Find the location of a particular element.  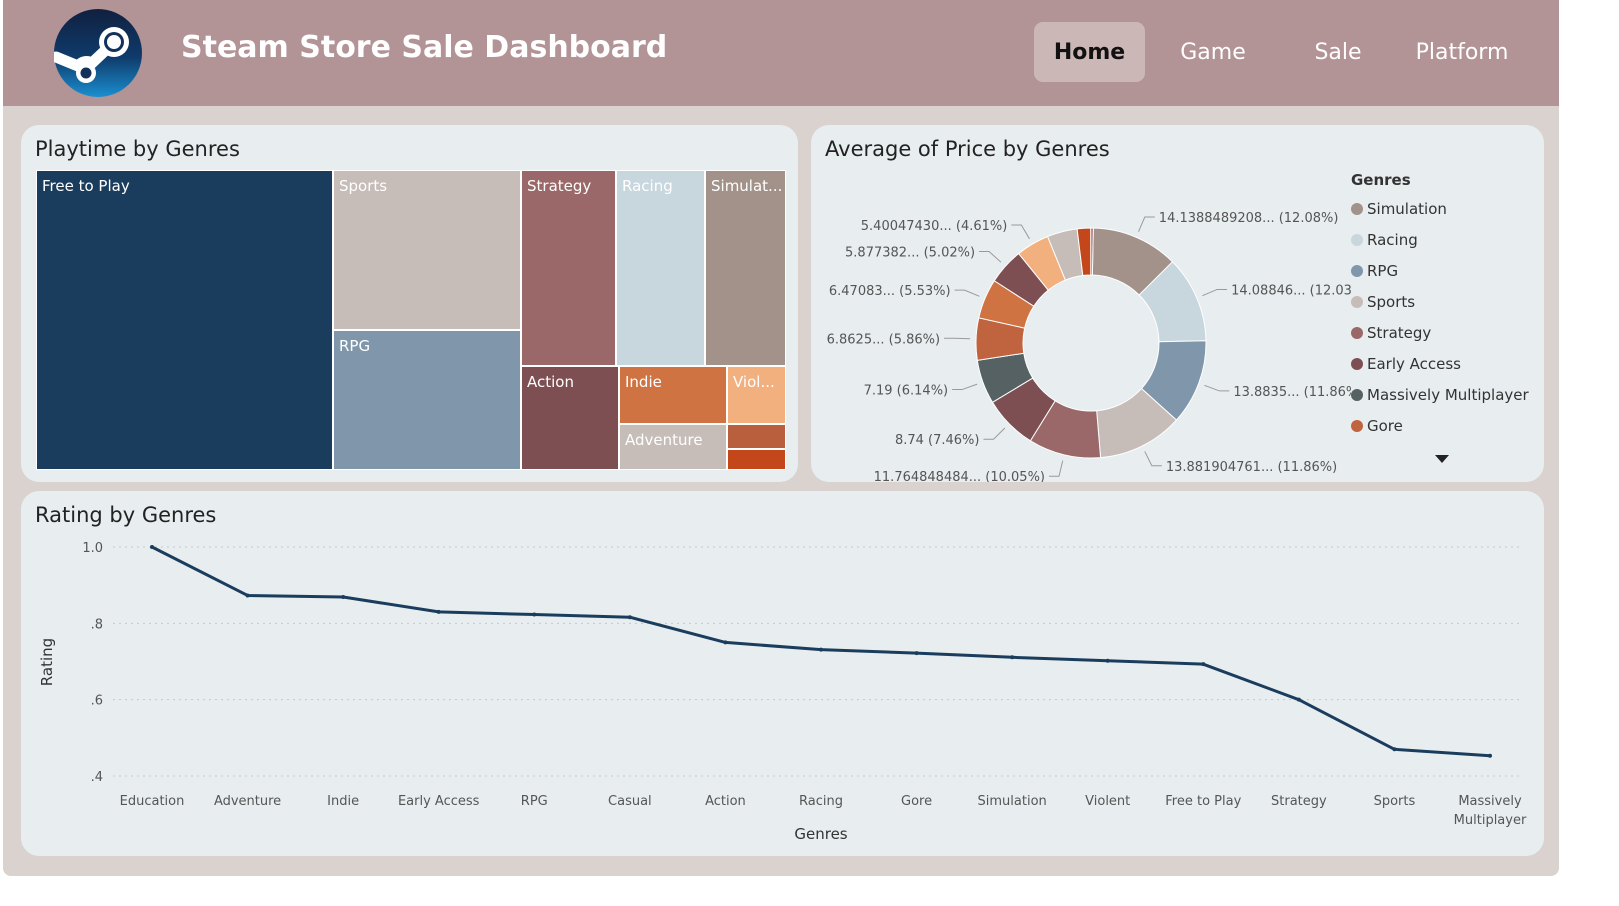

rating-point-strategy is located at coordinates (1298, 699).